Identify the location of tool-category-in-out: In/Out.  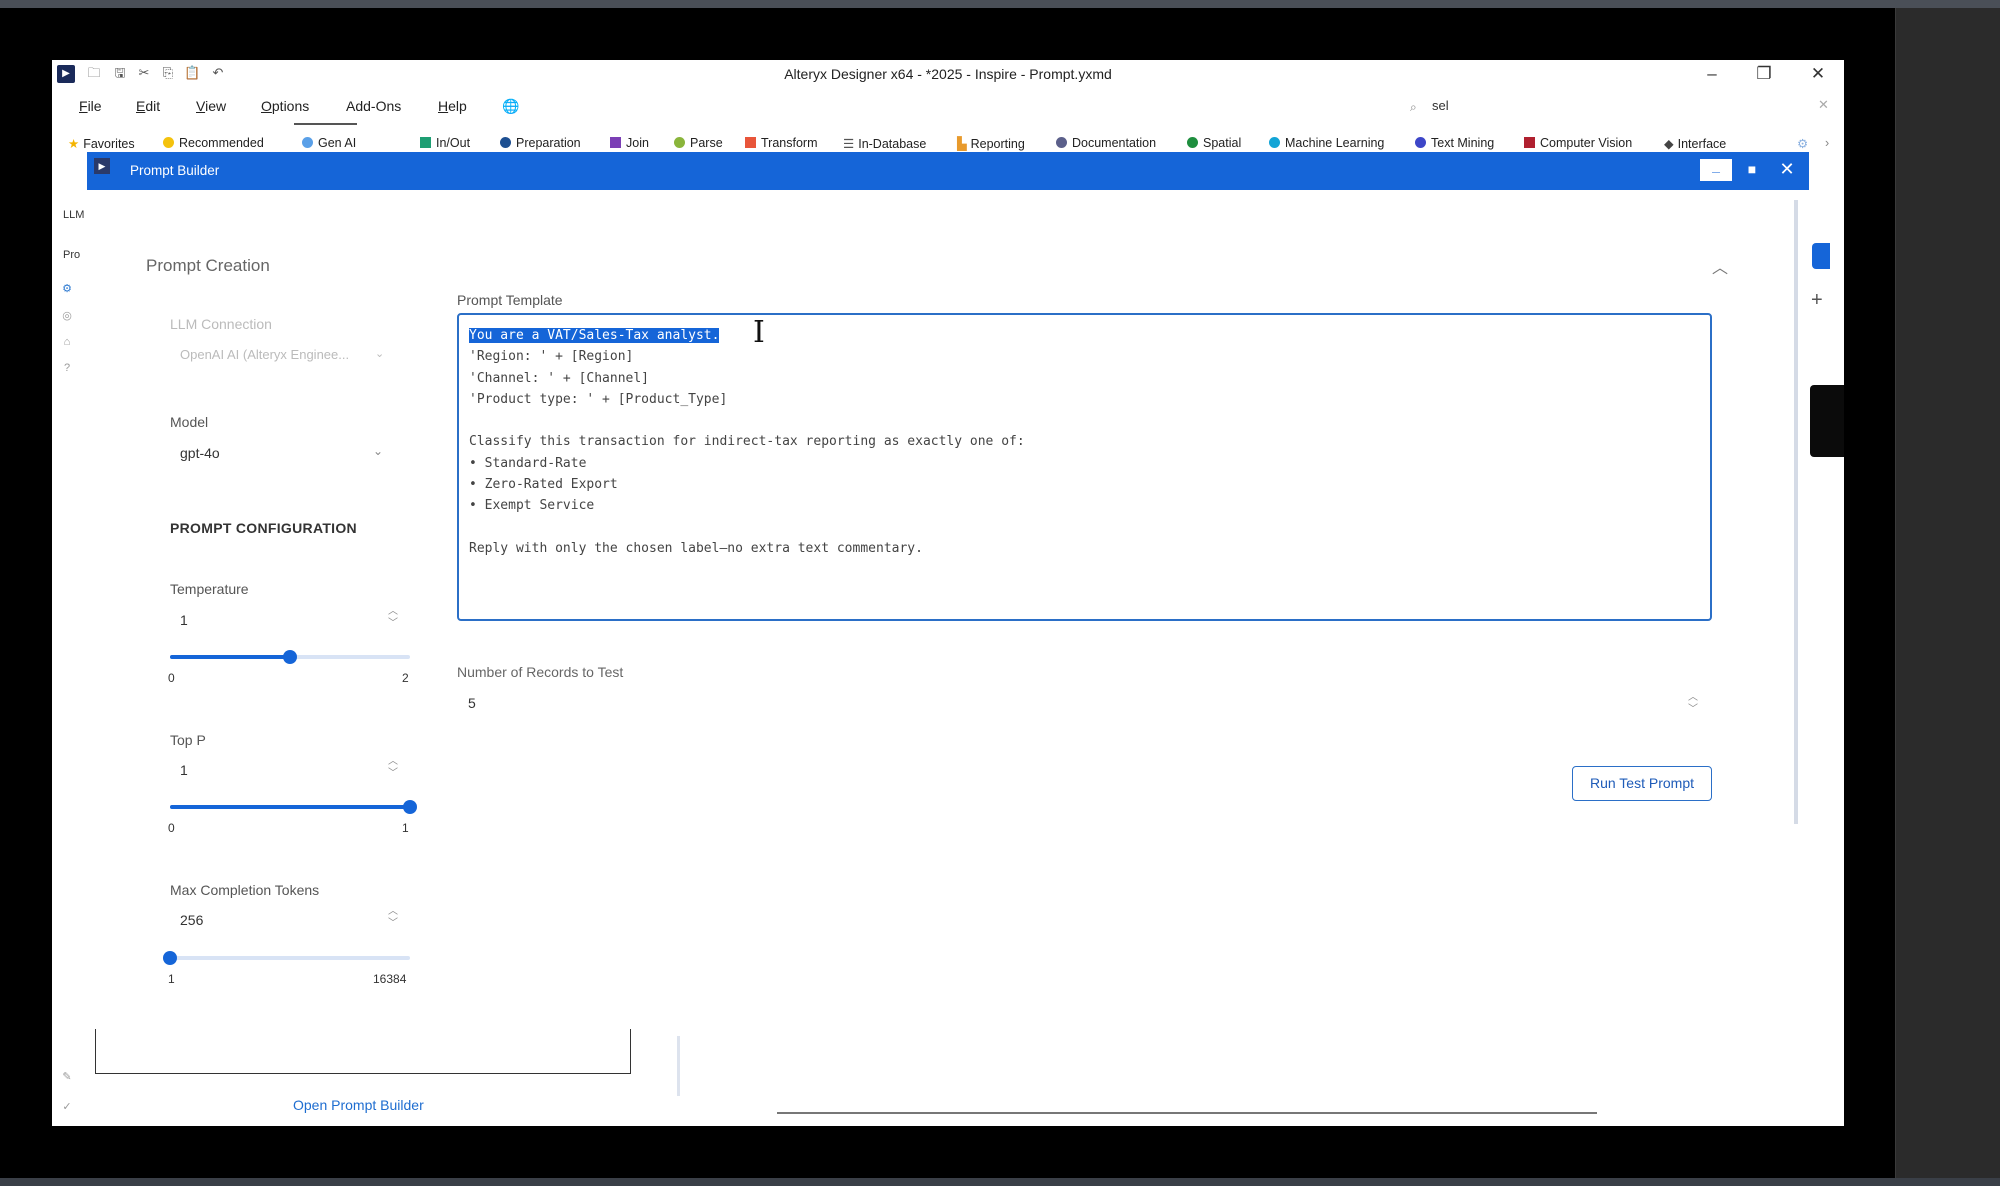
(445, 143).